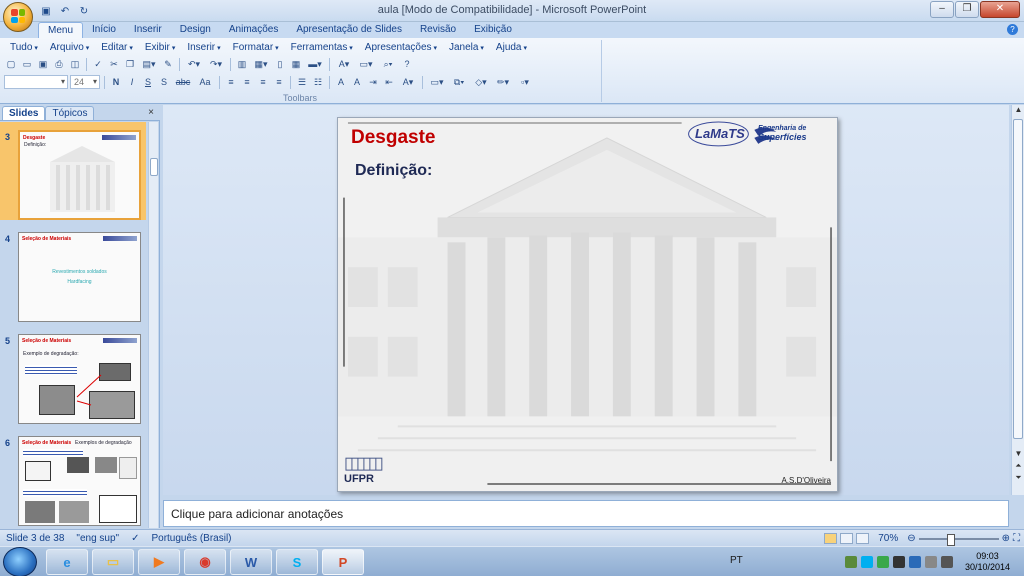 The width and height of the screenshot is (1024, 576). What do you see at coordinates (279, 82) in the screenshot?
I see `justify-icon: ≡` at bounding box center [279, 82].